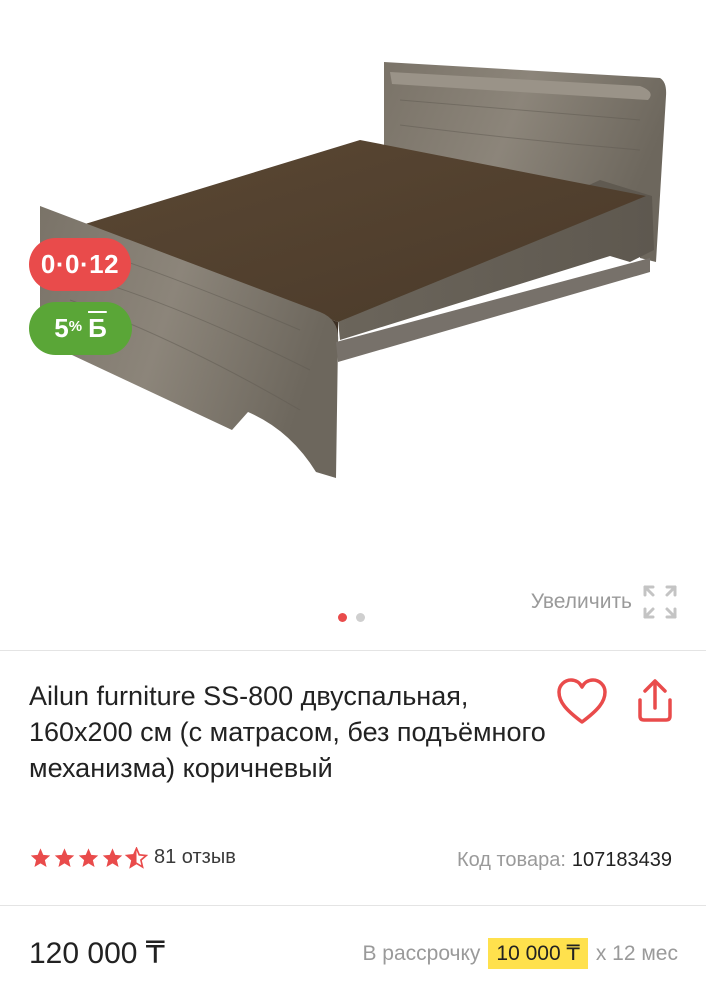 This screenshot has width=706, height=999. Describe the element at coordinates (342, 617) in the screenshot. I see `carousel-dot-active` at that location.